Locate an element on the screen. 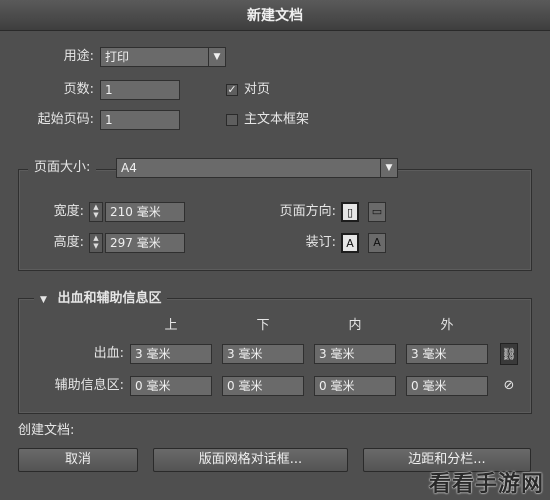 This screenshot has height=500, width=550. height-stepper: ▲ ▼ is located at coordinates (96, 243).